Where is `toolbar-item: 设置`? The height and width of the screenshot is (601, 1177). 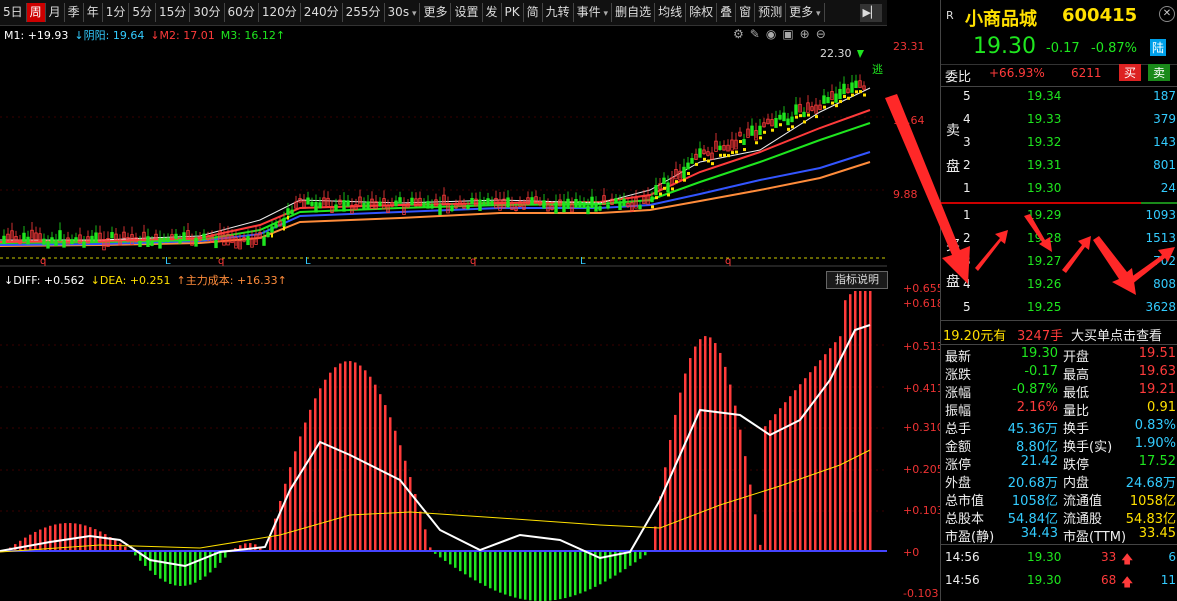
toolbar-item: 设置 is located at coordinates (467, 12).